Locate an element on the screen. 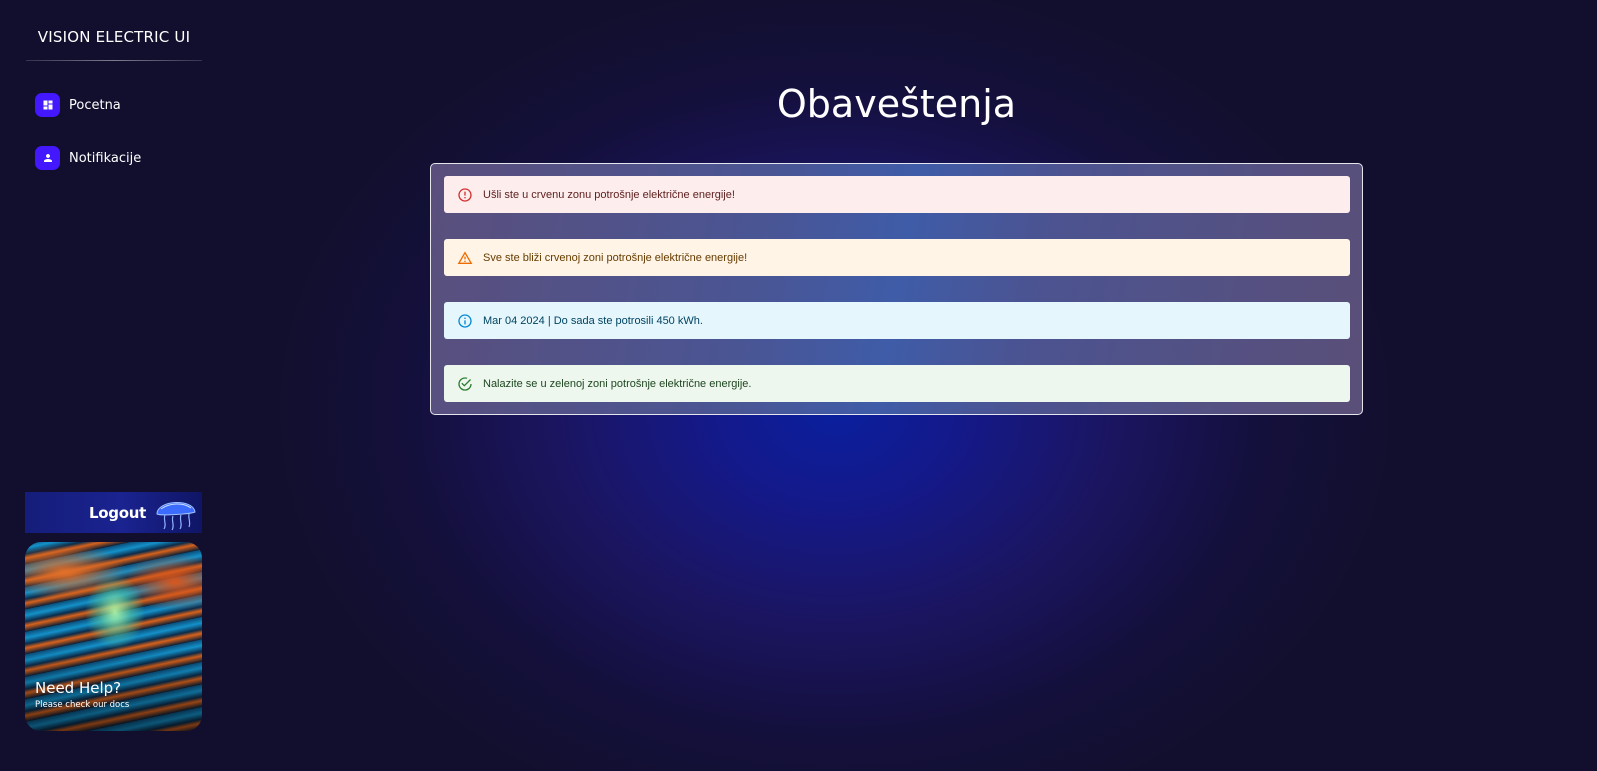 The image size is (1597, 771). logout-button: Logout is located at coordinates (113, 512).